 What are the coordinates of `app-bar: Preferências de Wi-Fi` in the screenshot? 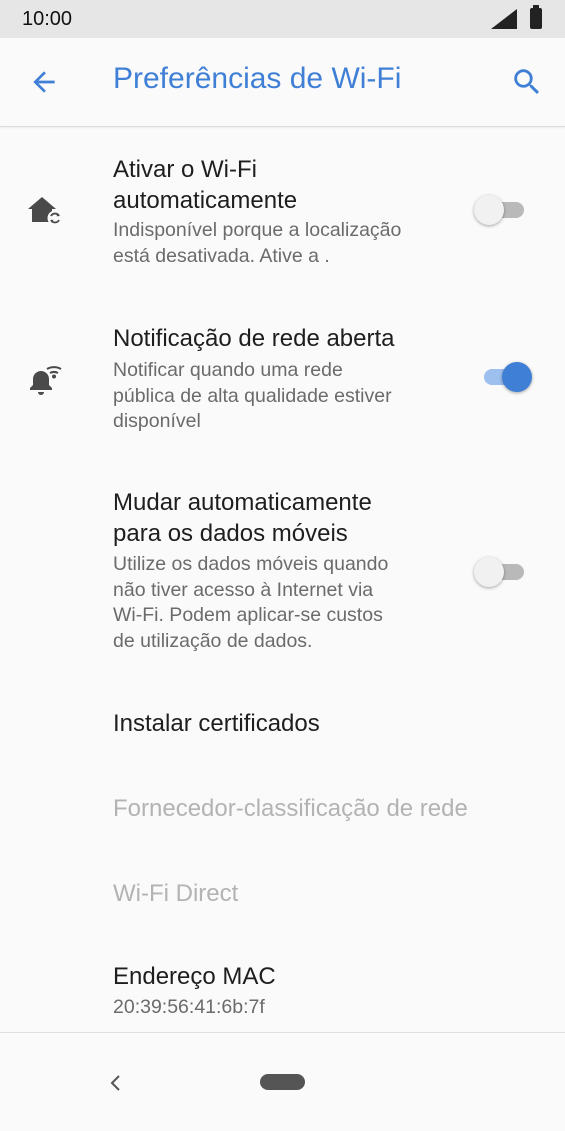 It's located at (282, 82).